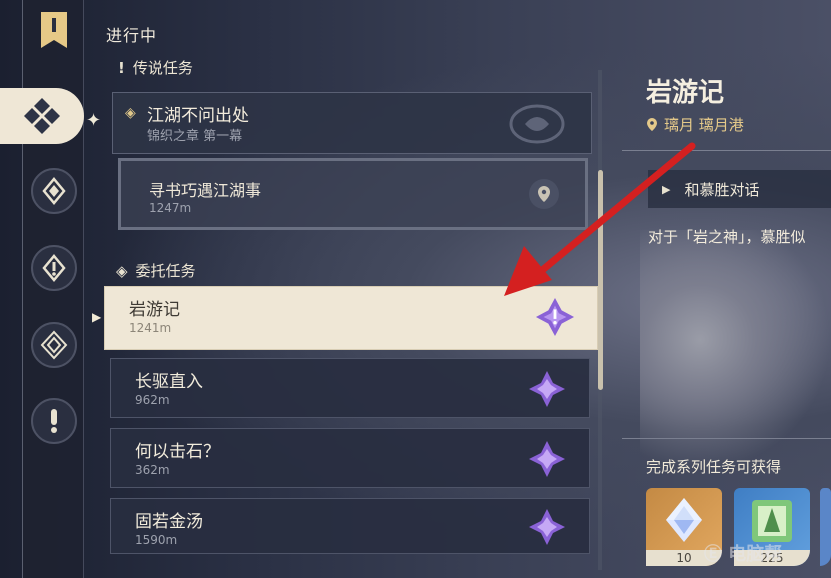 The height and width of the screenshot is (578, 831). What do you see at coordinates (722, 189) in the screenshot?
I see `quest-step-label: 和慕胜对话` at bounding box center [722, 189].